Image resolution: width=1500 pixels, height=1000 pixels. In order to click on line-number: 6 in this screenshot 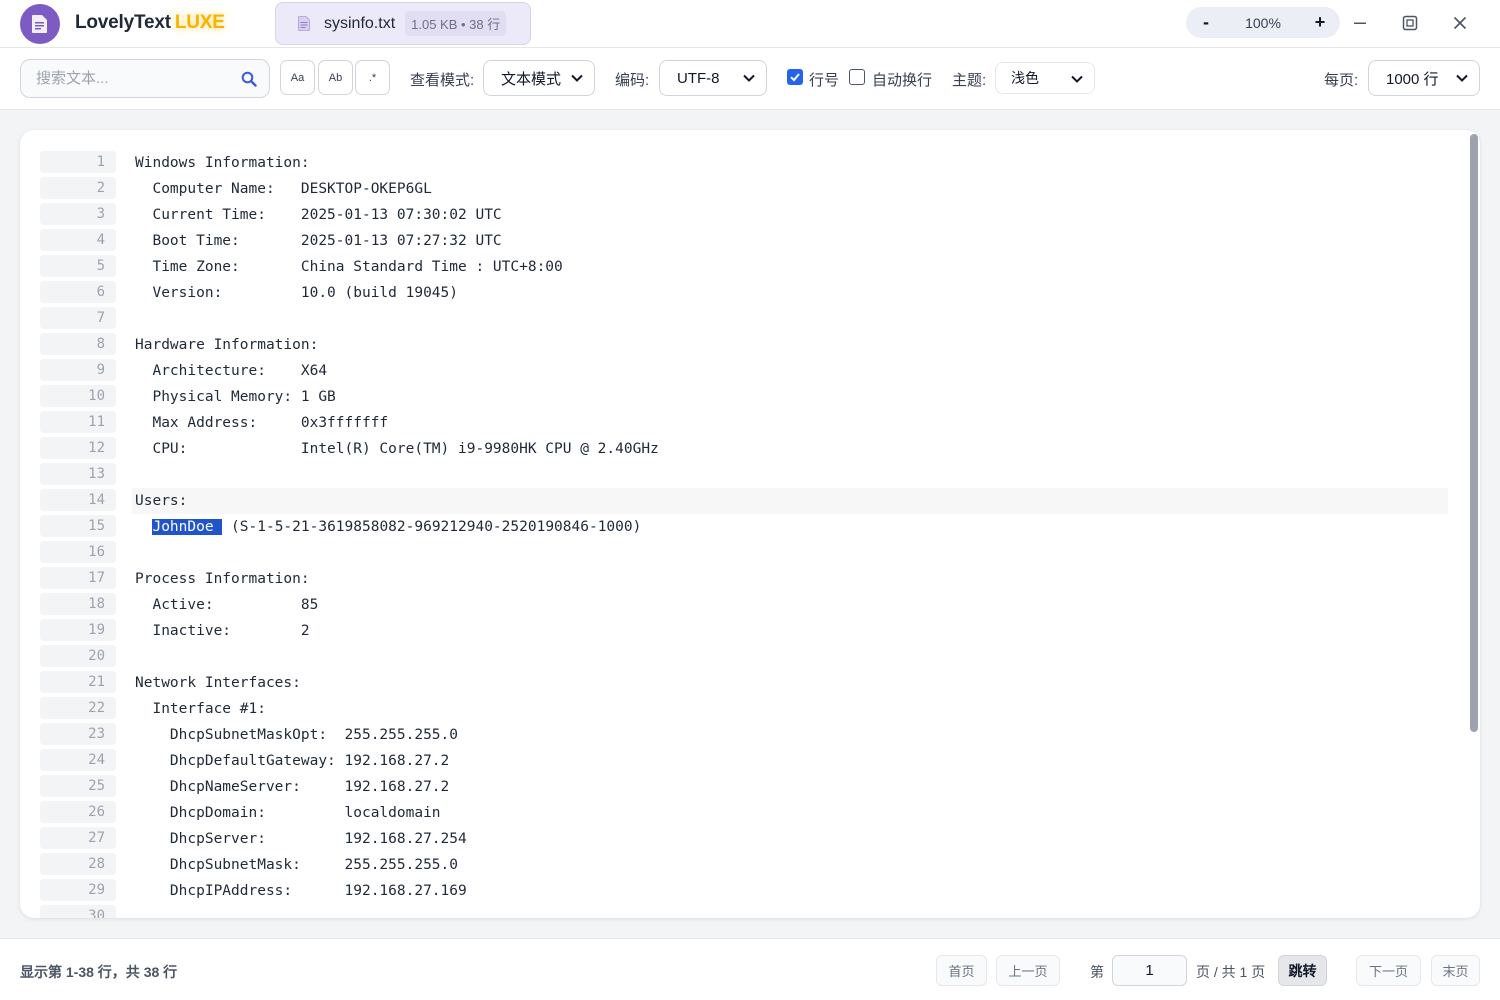, I will do `click(78, 292)`.